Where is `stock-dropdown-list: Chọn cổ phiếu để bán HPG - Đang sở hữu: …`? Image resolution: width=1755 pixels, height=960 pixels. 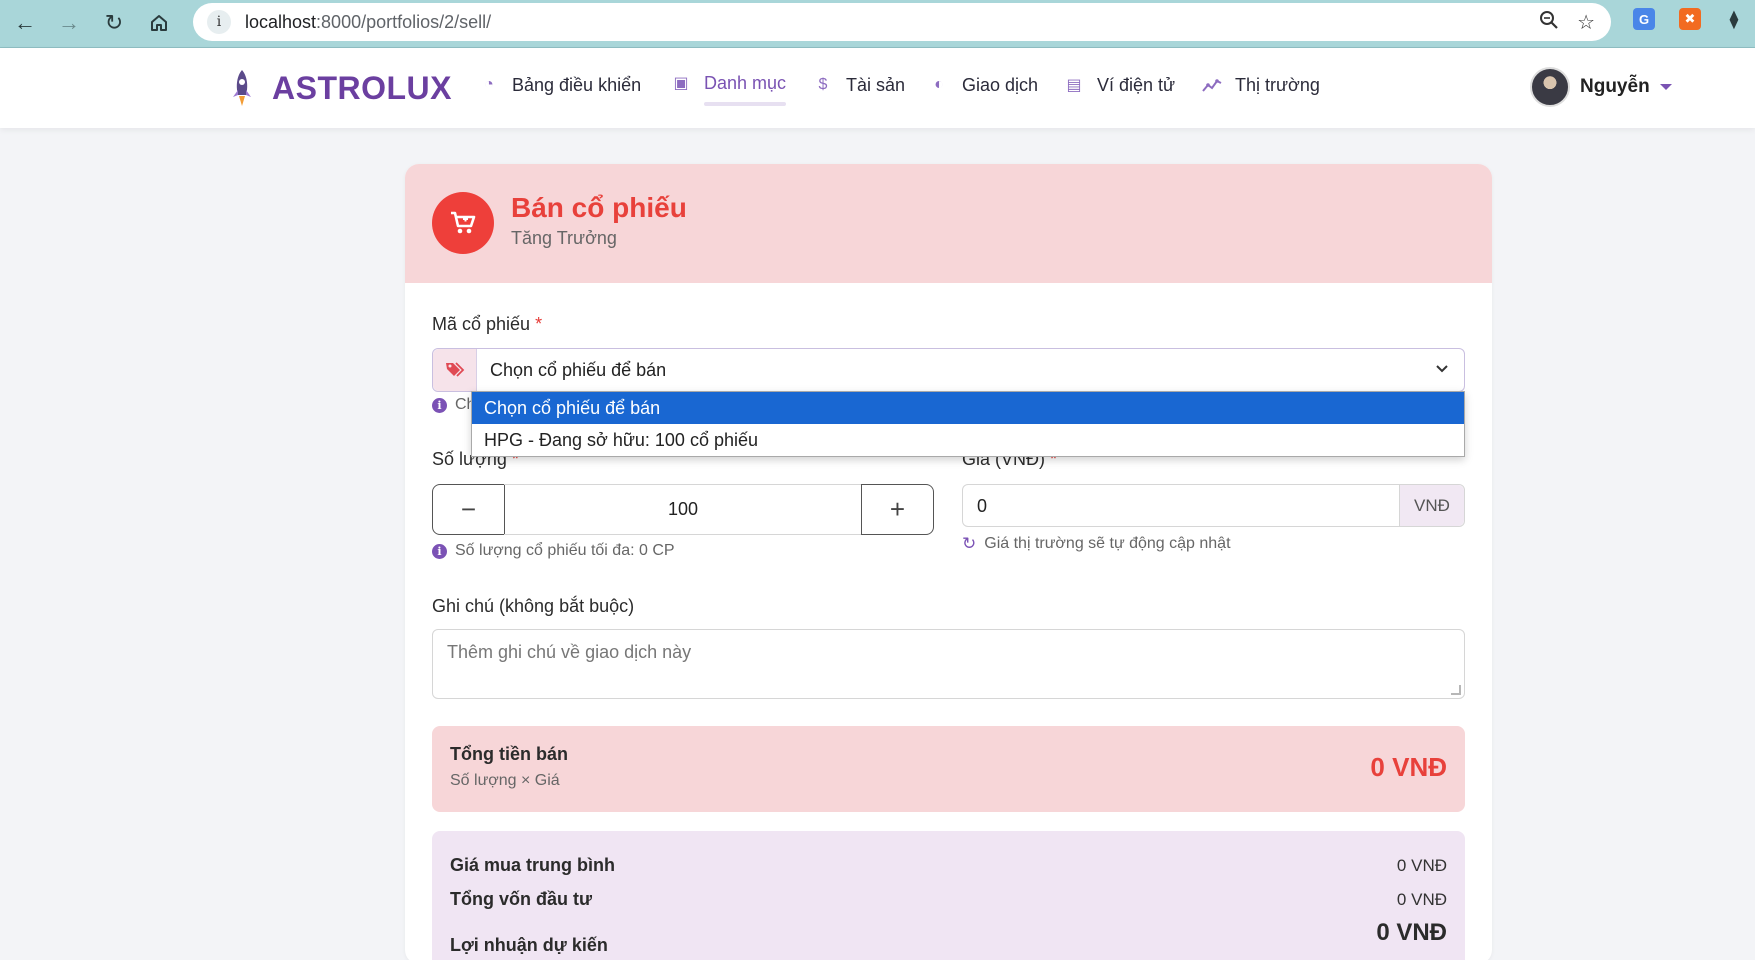
stock-dropdown-list: Chọn cổ phiếu để bán HPG - Đang sở hữu: … is located at coordinates (968, 424).